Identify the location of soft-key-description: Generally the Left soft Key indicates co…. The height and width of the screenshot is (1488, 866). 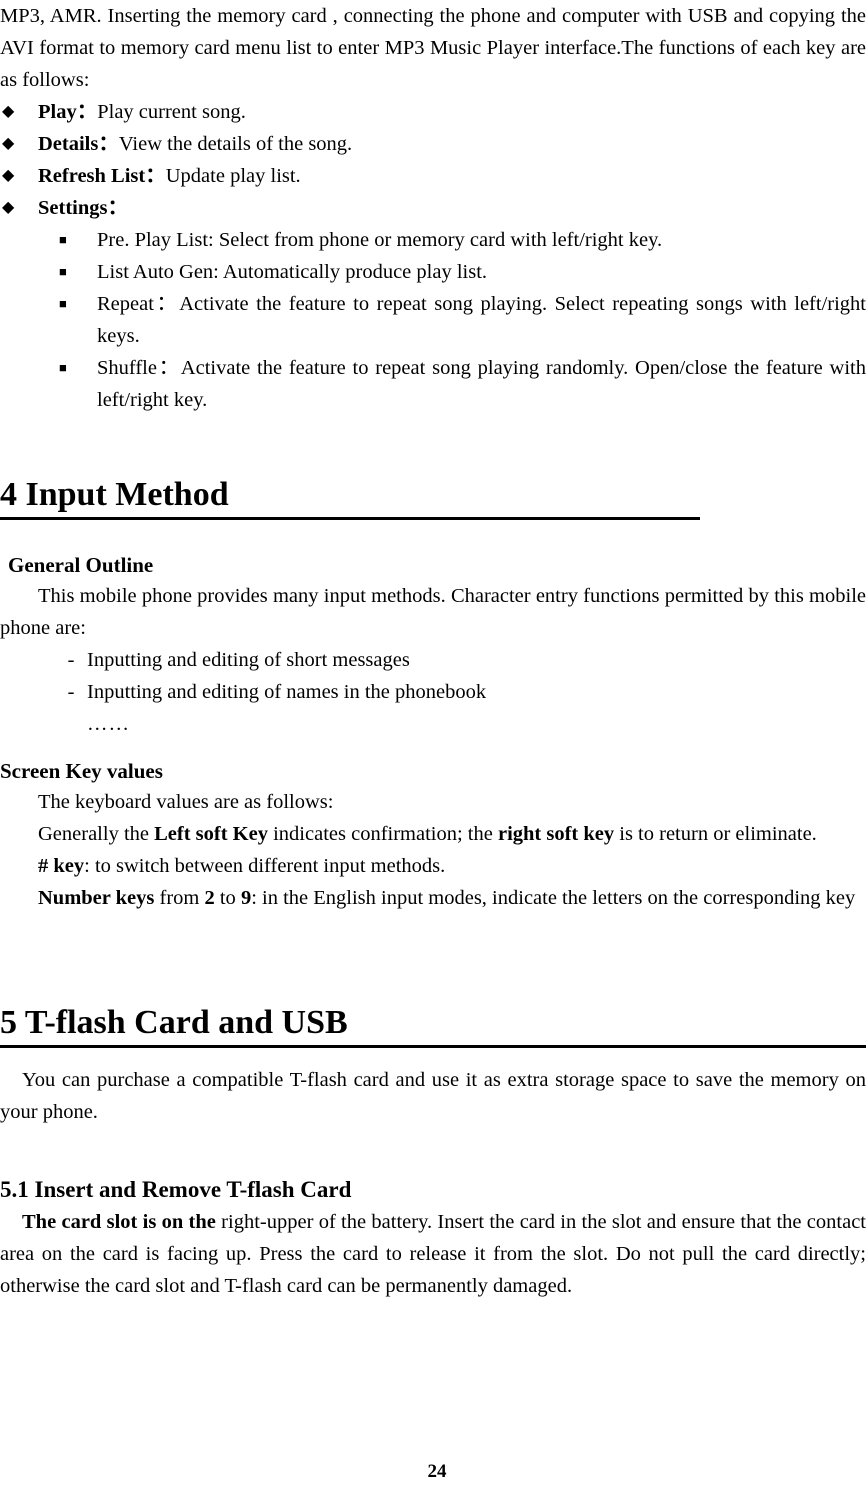
(433, 834).